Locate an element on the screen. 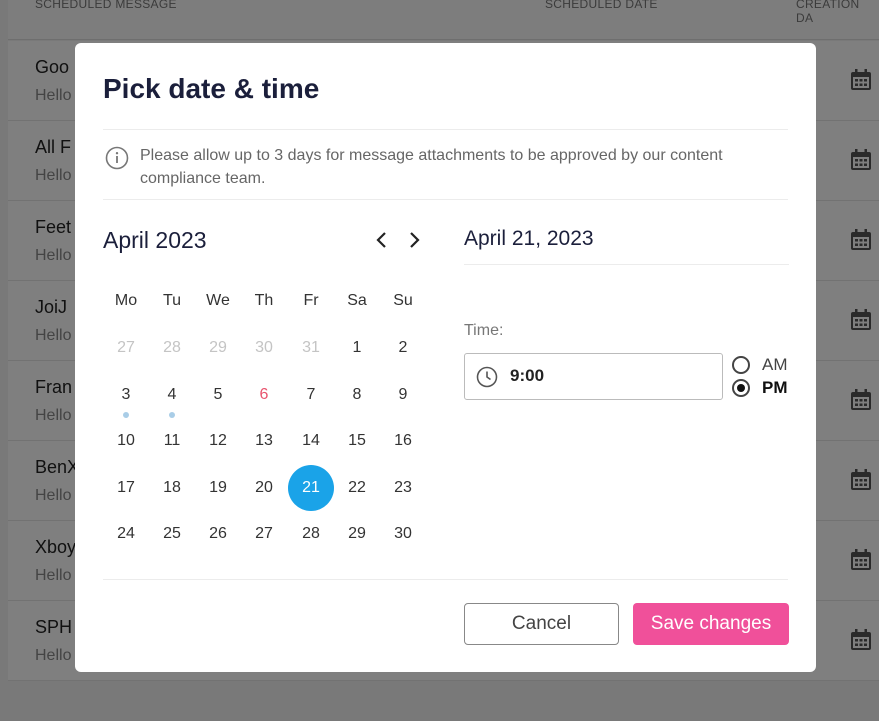 This screenshot has height=721, width=879. clock-icon is located at coordinates (487, 377).